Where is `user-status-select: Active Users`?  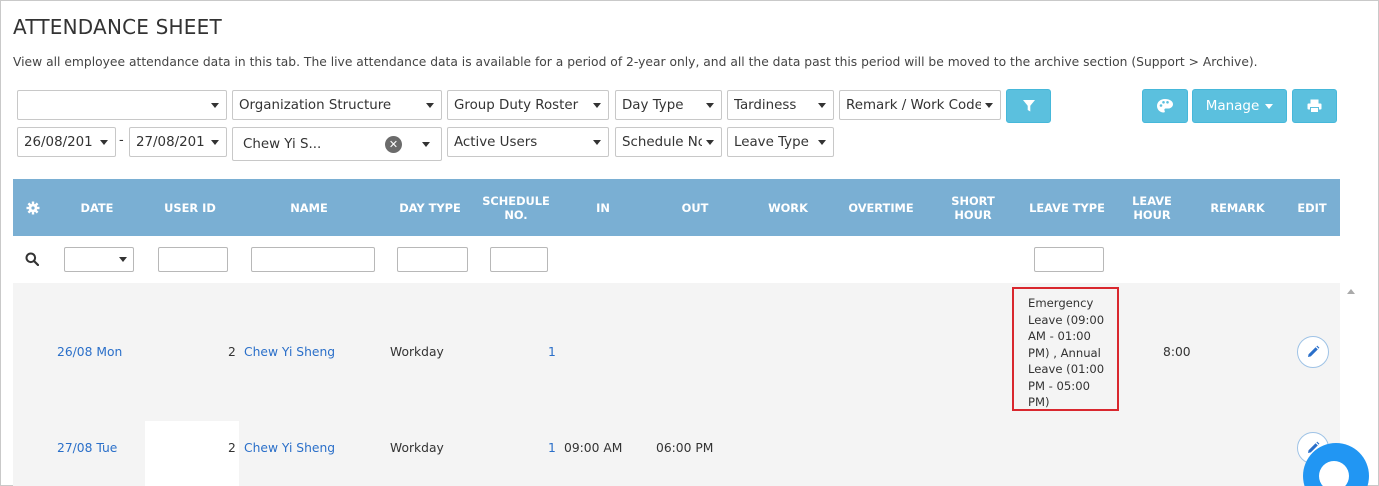
user-status-select: Active Users is located at coordinates (528, 142).